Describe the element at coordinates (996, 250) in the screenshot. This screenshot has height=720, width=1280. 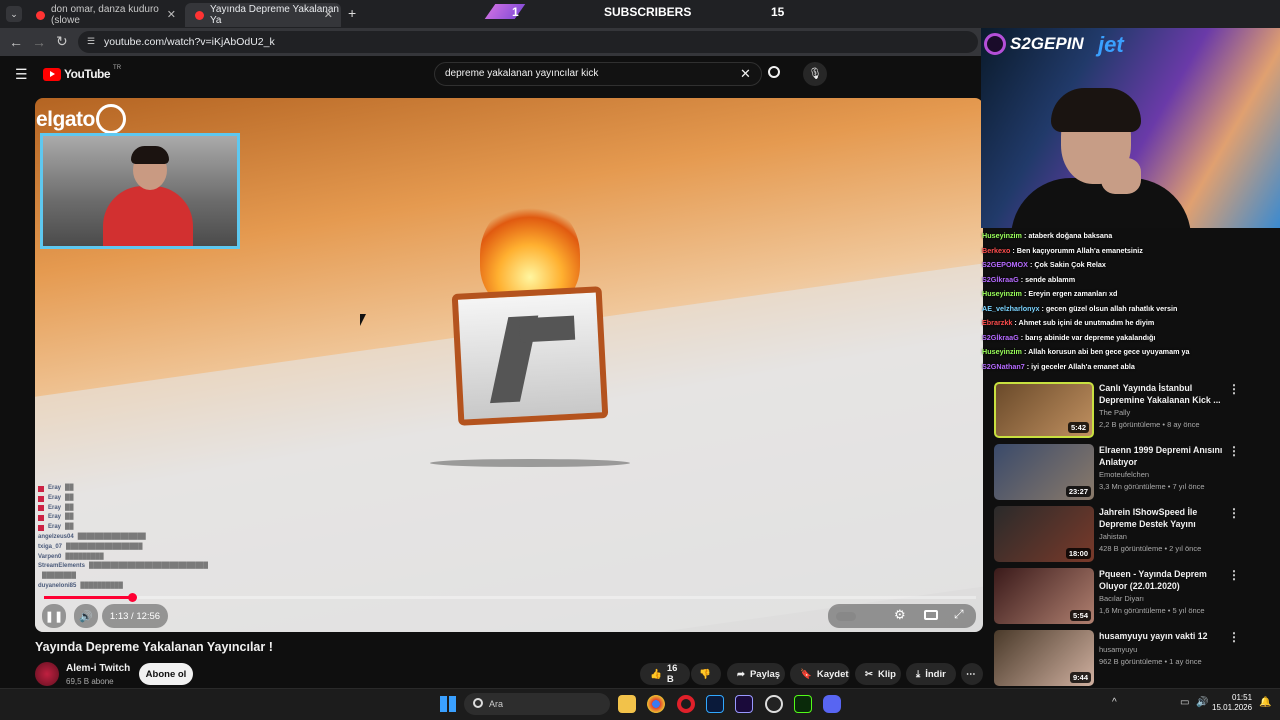
I see `chat-username: Berkexo` at that location.